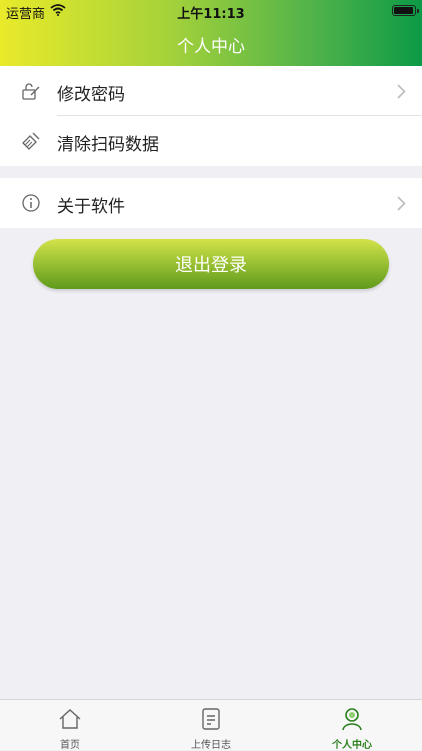  I want to click on page-title: 个人中心, so click(211, 47).